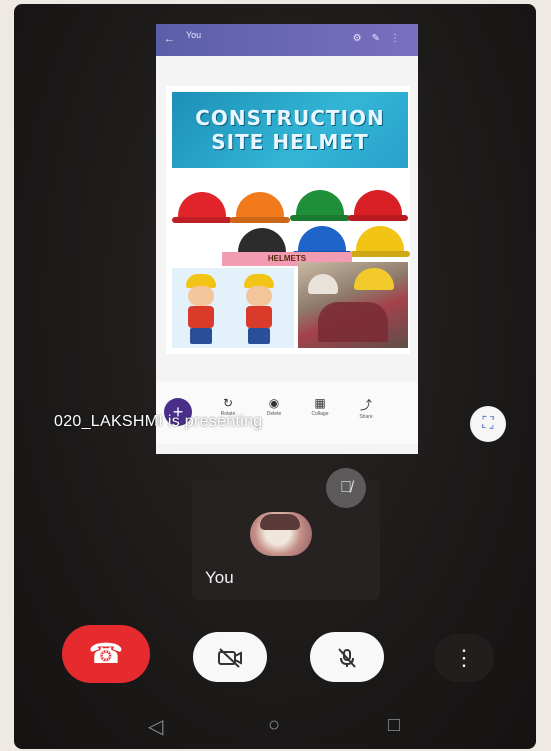 This screenshot has height=751, width=551. What do you see at coordinates (274, 403) in the screenshot?
I see `delete-icon: ◉` at bounding box center [274, 403].